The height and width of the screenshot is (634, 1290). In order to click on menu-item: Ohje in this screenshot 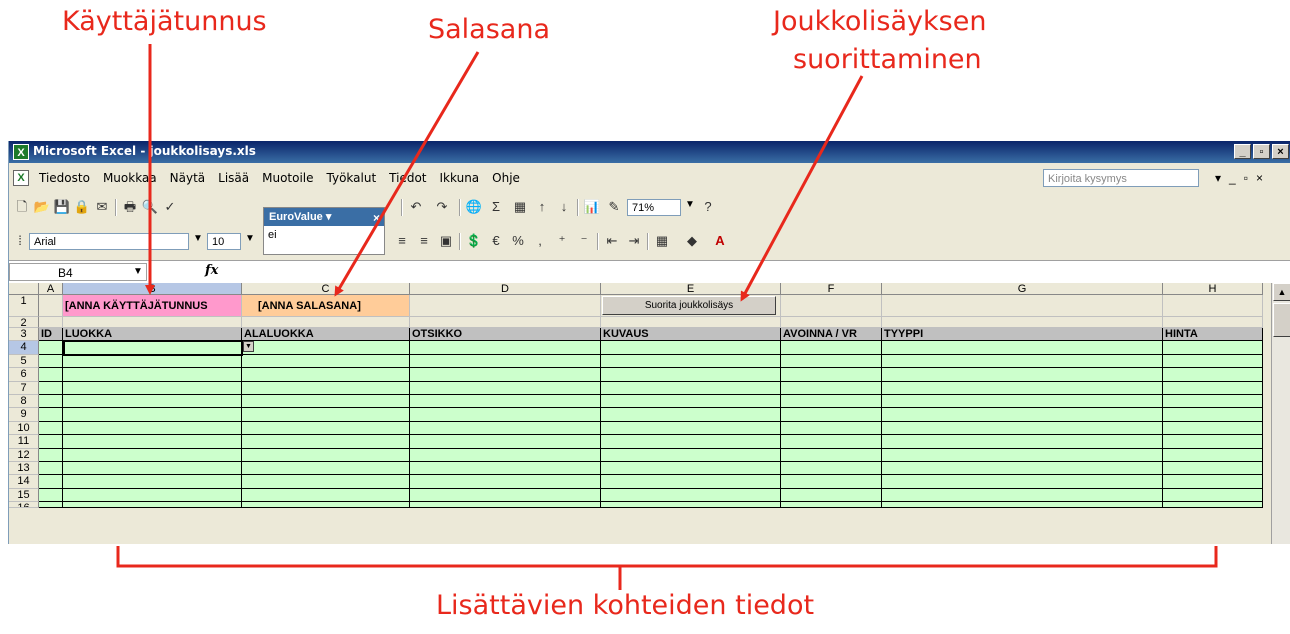, I will do `click(506, 178)`.